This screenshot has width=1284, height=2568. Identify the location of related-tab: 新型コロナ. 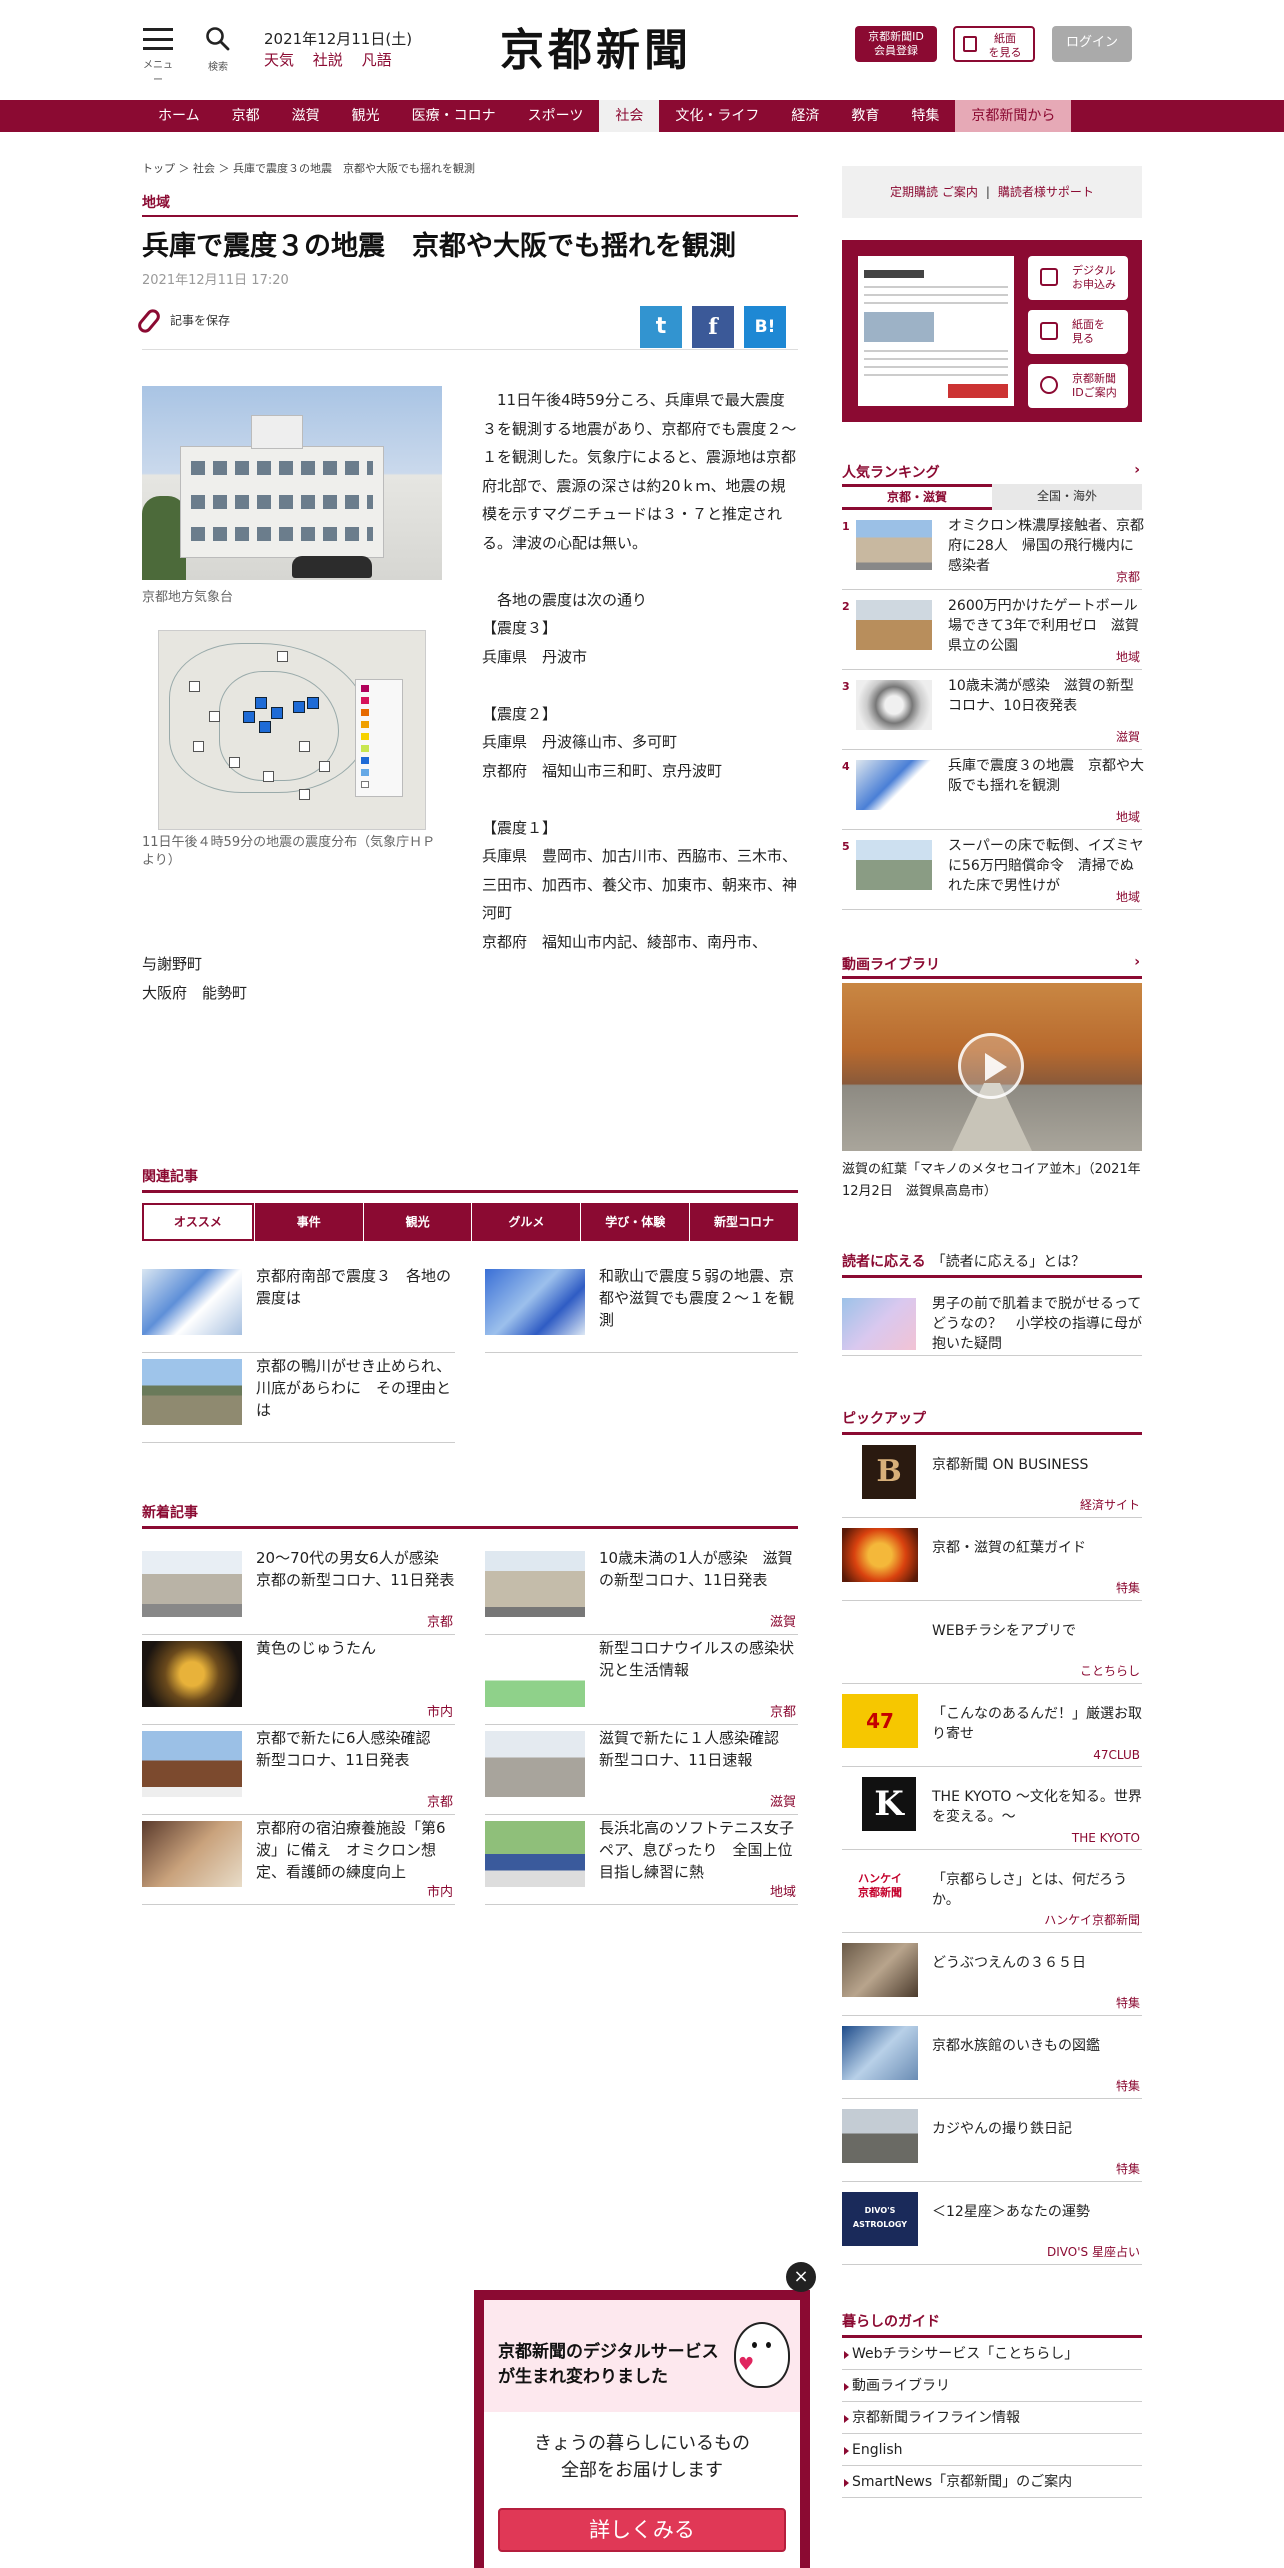
(743, 1222).